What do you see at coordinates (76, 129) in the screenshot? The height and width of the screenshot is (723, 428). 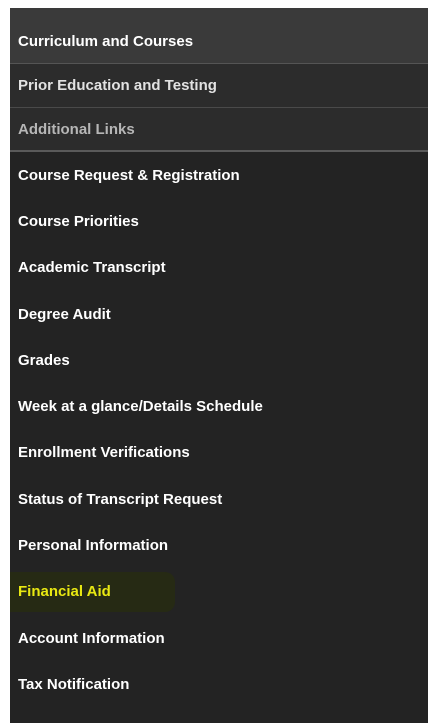 I see `tab-label: Additional Links` at bounding box center [76, 129].